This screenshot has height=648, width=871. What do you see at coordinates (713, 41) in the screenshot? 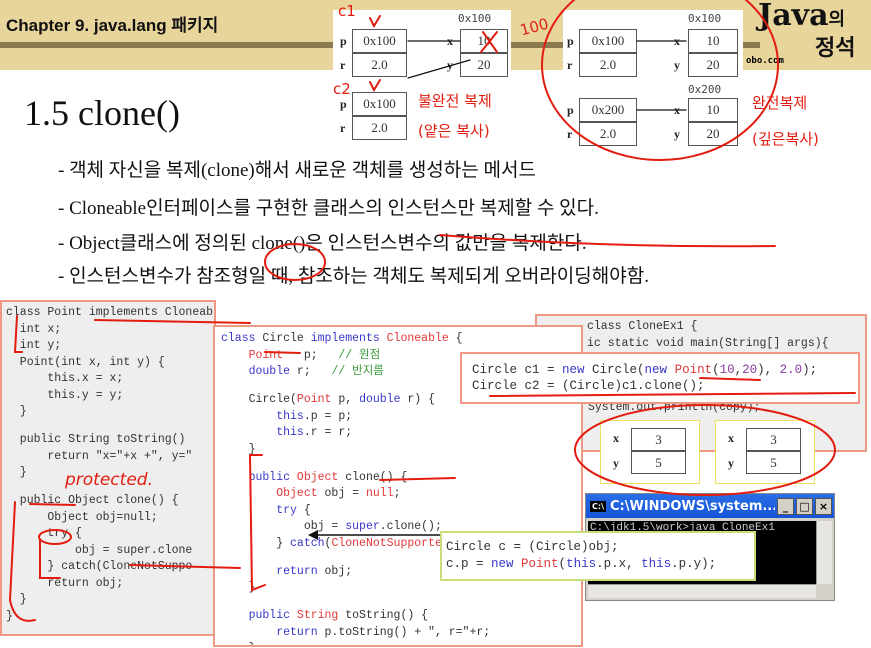
I see `point1-x-cell: 10` at bounding box center [713, 41].